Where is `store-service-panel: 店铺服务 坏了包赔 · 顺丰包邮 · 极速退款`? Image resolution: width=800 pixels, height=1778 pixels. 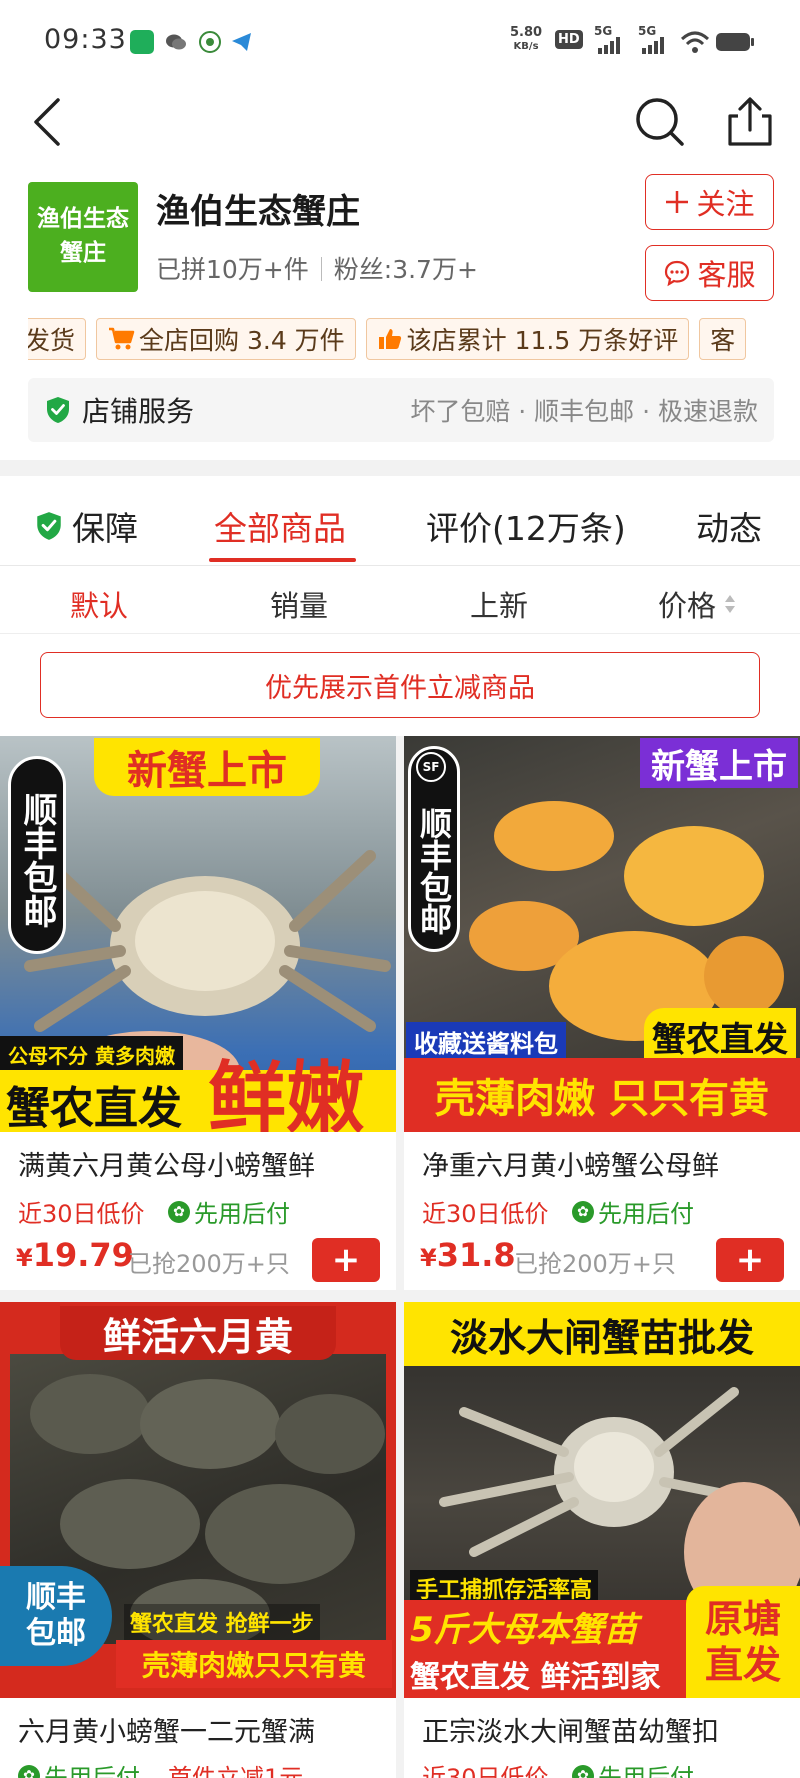 store-service-panel: 店铺服务 坏了包赔 · 顺丰包邮 · 极速退款 is located at coordinates (401, 410).